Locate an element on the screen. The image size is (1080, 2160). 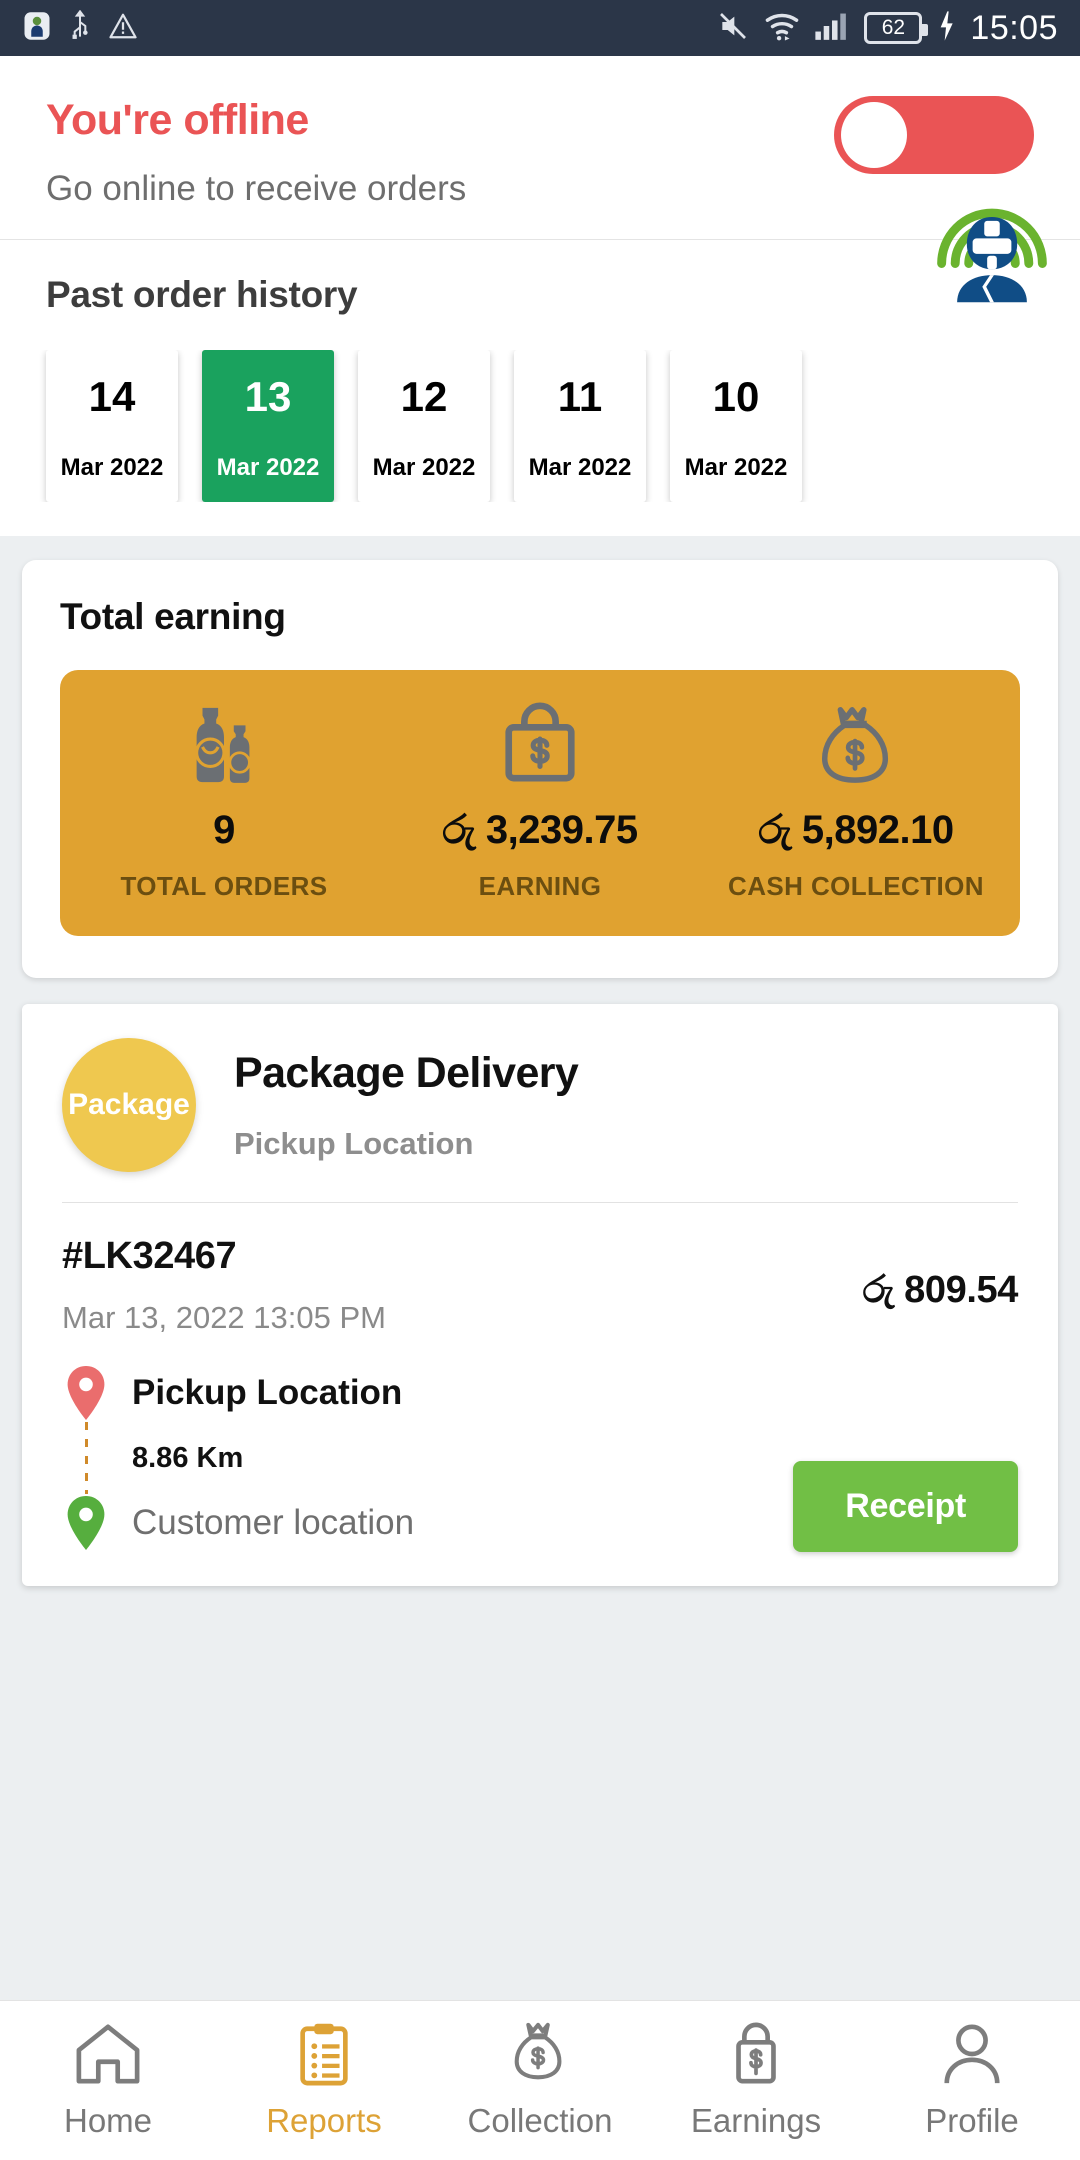
nav-item-reports: Reports is located at coordinates (324, 2080).